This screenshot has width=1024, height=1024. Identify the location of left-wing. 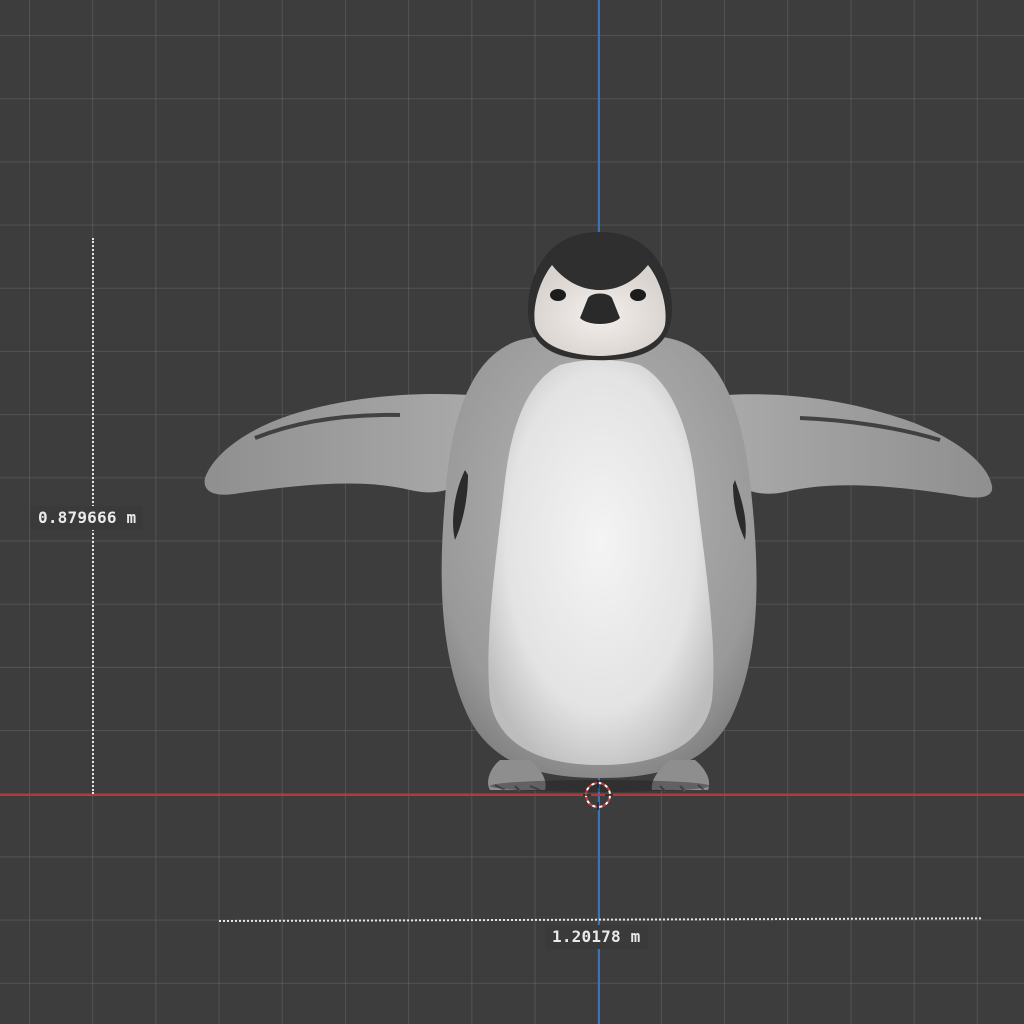
(337, 444).